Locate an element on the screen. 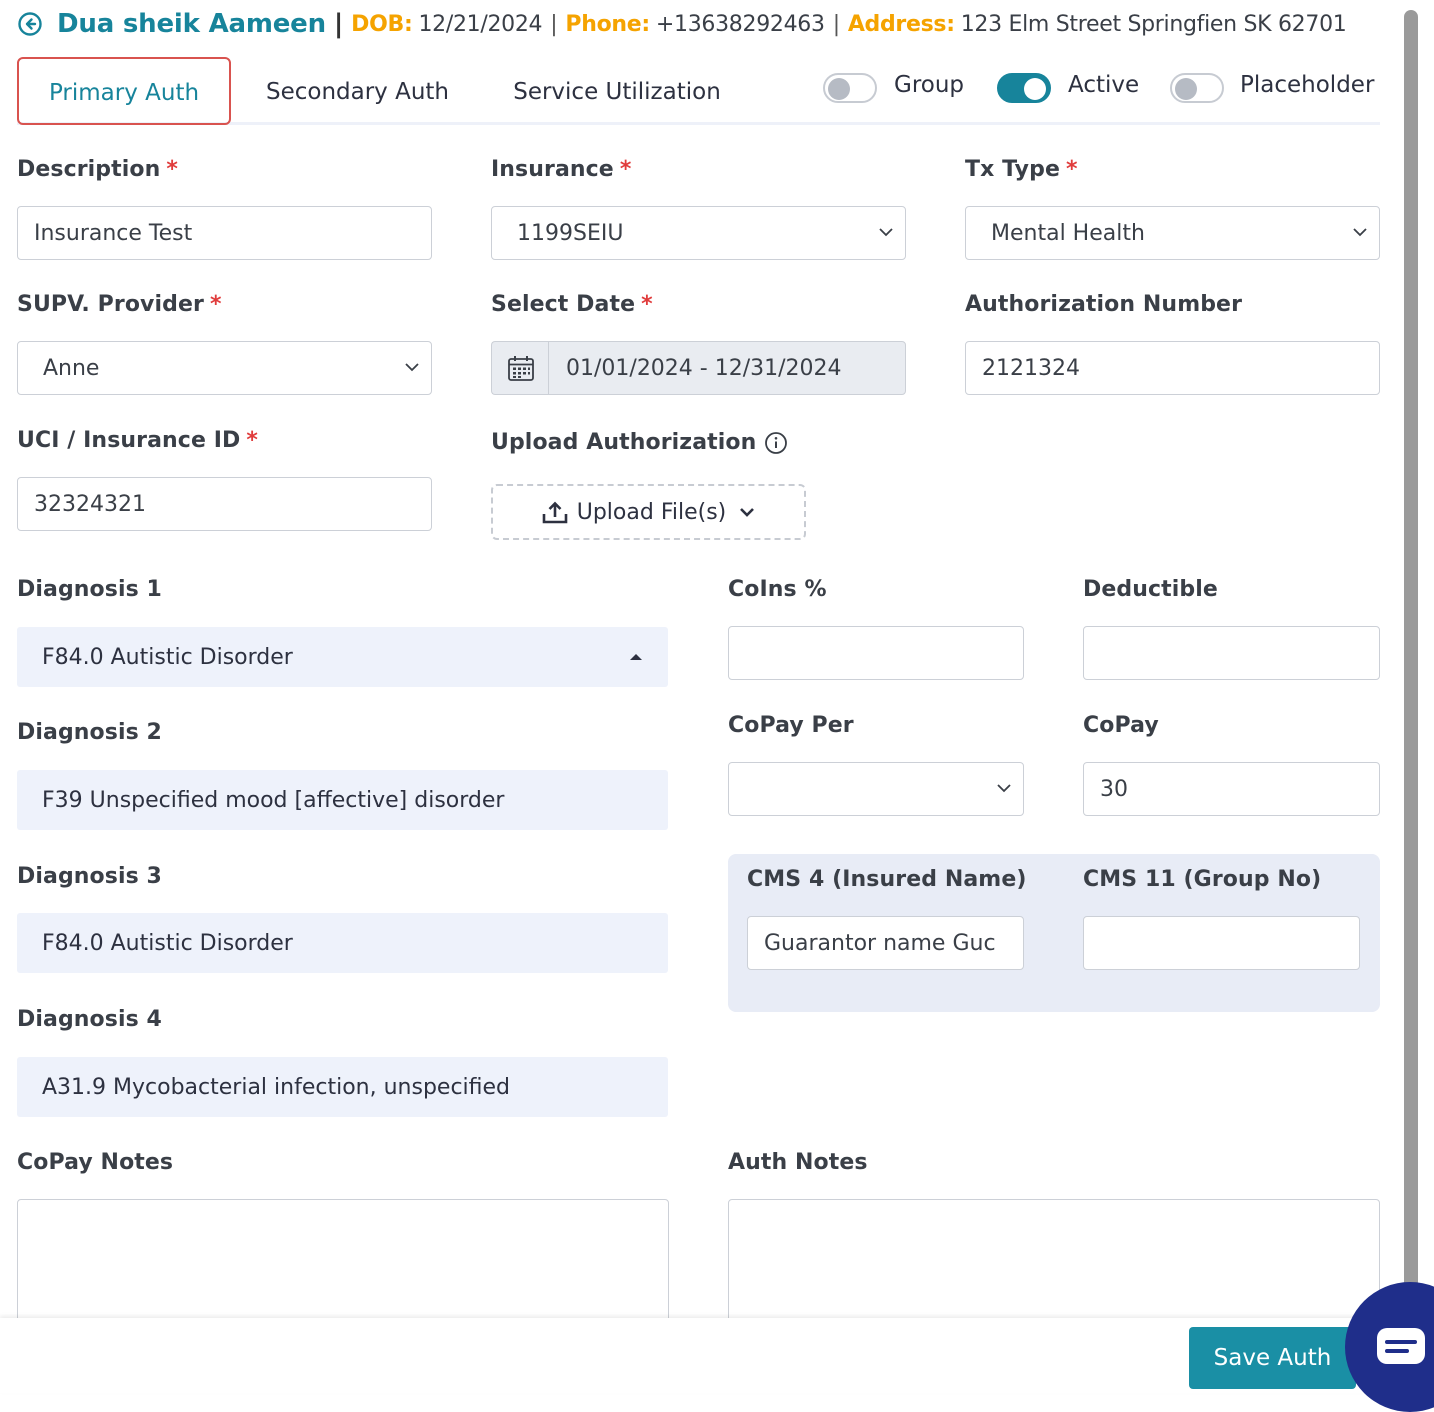 The width and height of the screenshot is (1434, 1412). upload-icon is located at coordinates (555, 512).